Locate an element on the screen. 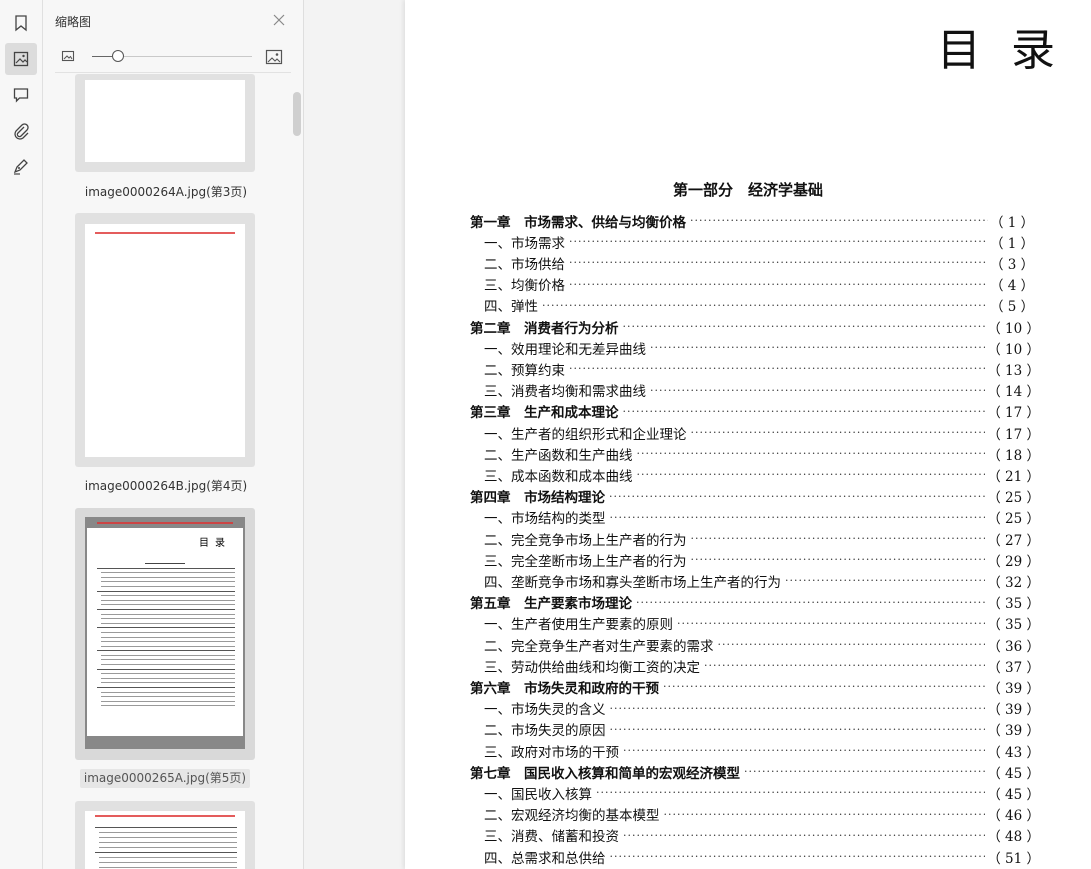  zoom-slider-handle is located at coordinates (118, 56).